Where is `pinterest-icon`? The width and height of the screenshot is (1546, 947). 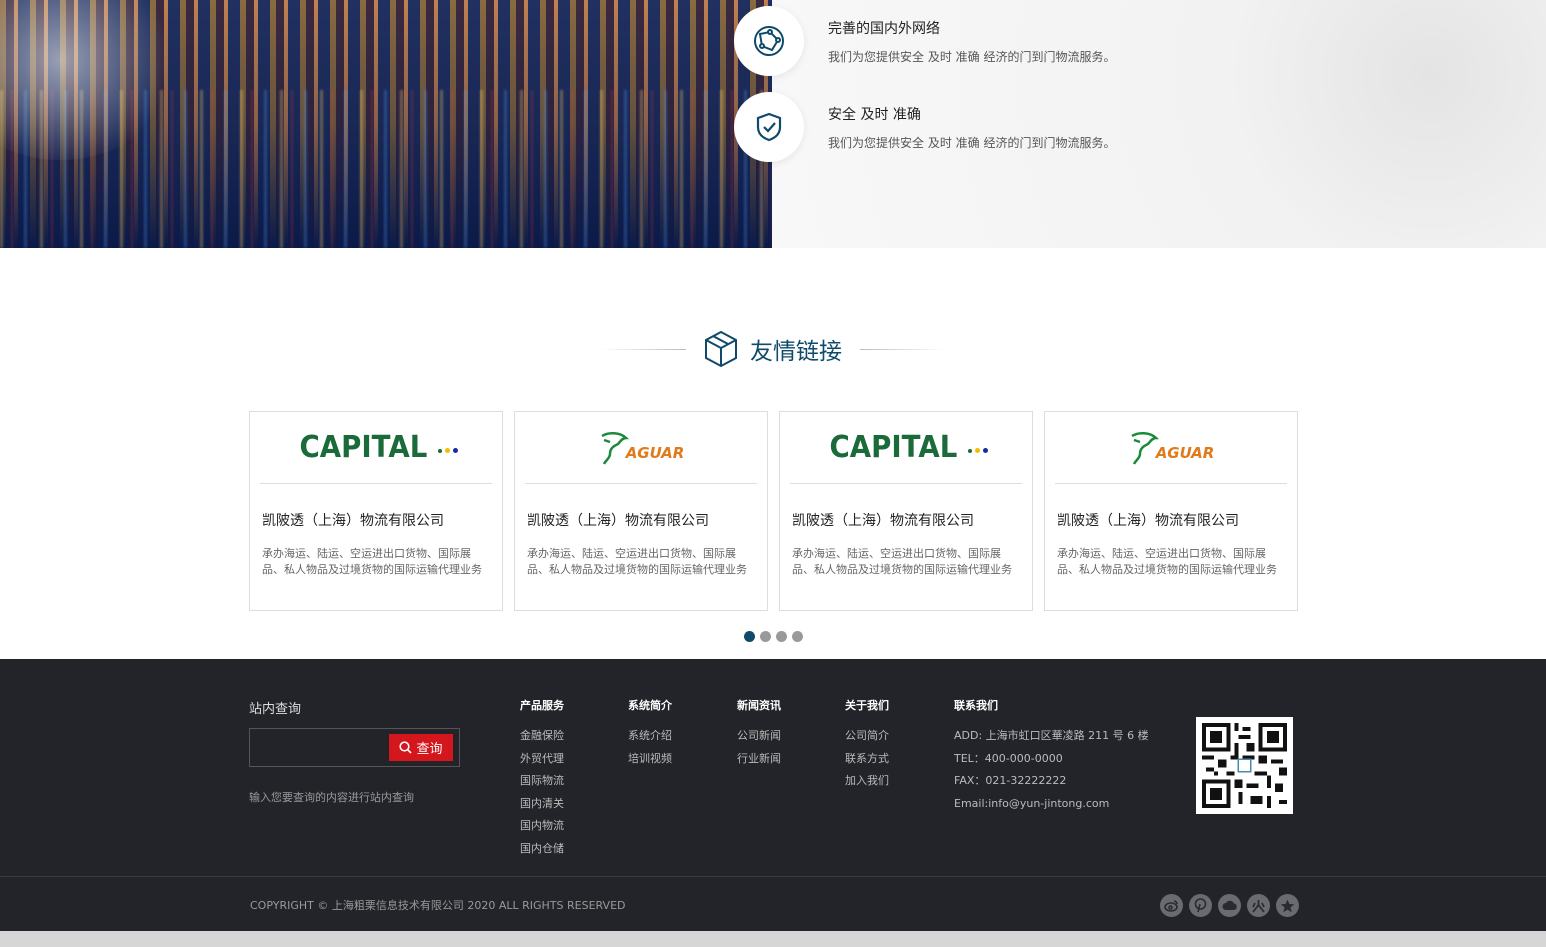 pinterest-icon is located at coordinates (1200, 905).